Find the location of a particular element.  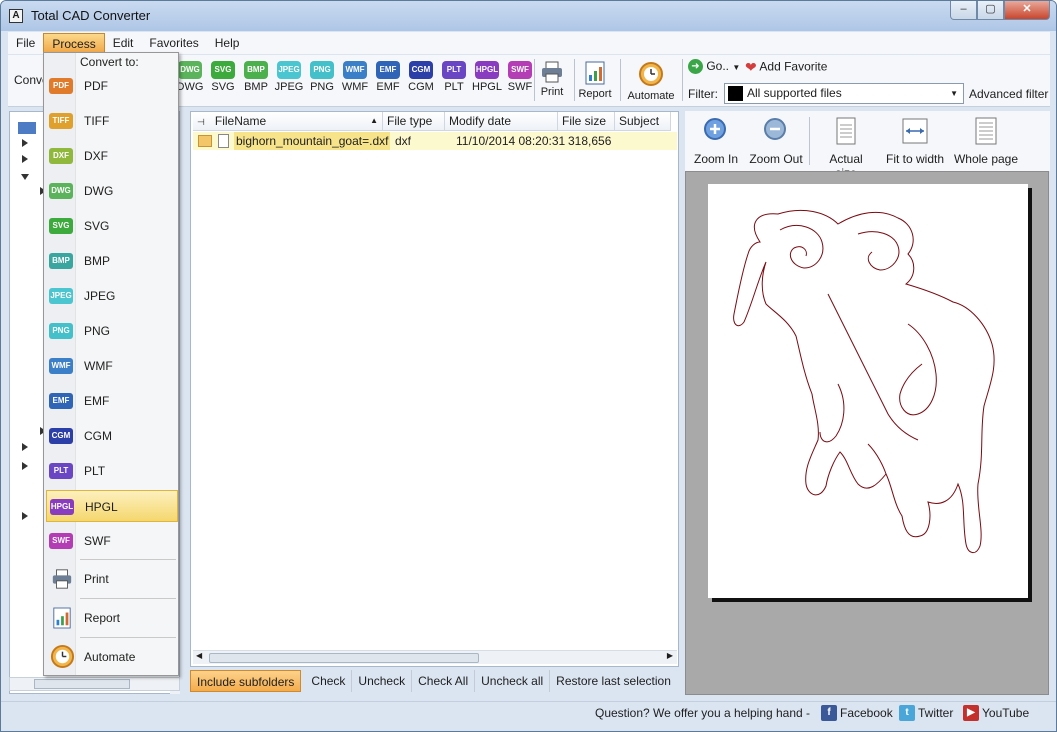

drawing-preview is located at coordinates (864, 381).